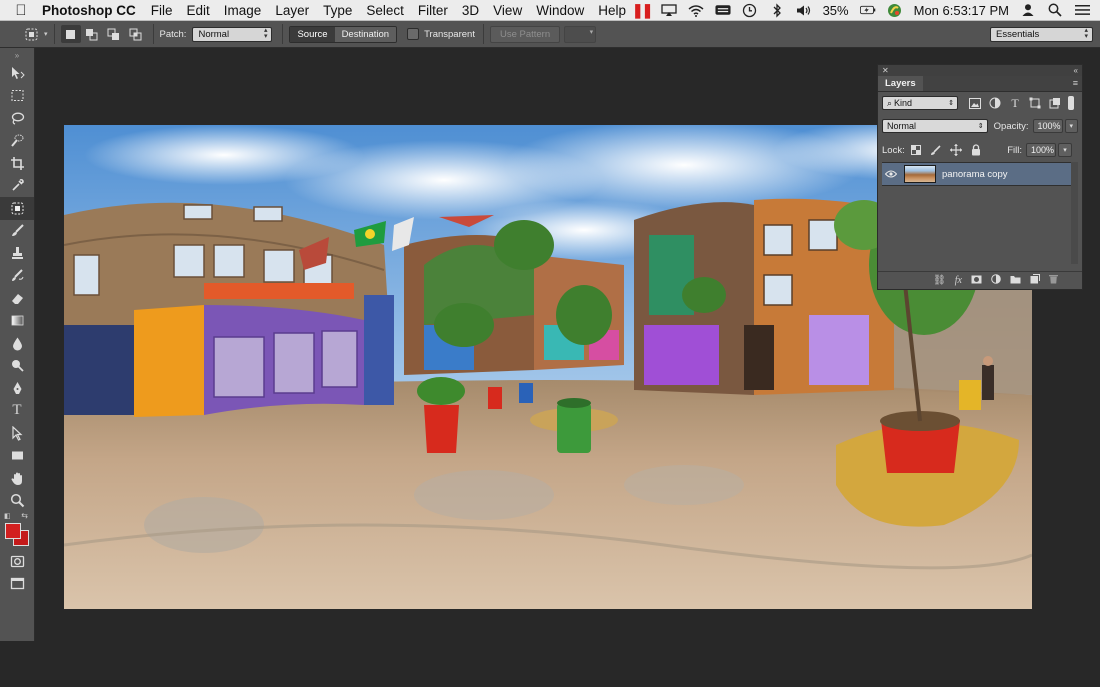  What do you see at coordinates (17, 55) in the screenshot?
I see `tools-collapse-icon: »` at bounding box center [17, 55].